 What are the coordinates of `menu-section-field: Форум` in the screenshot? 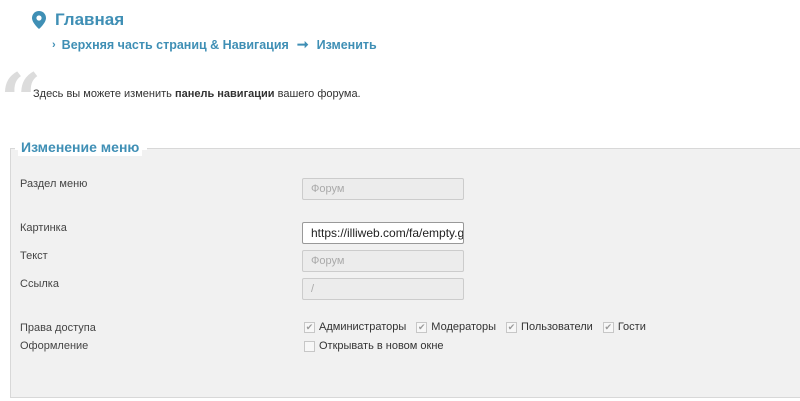 It's located at (383, 189).